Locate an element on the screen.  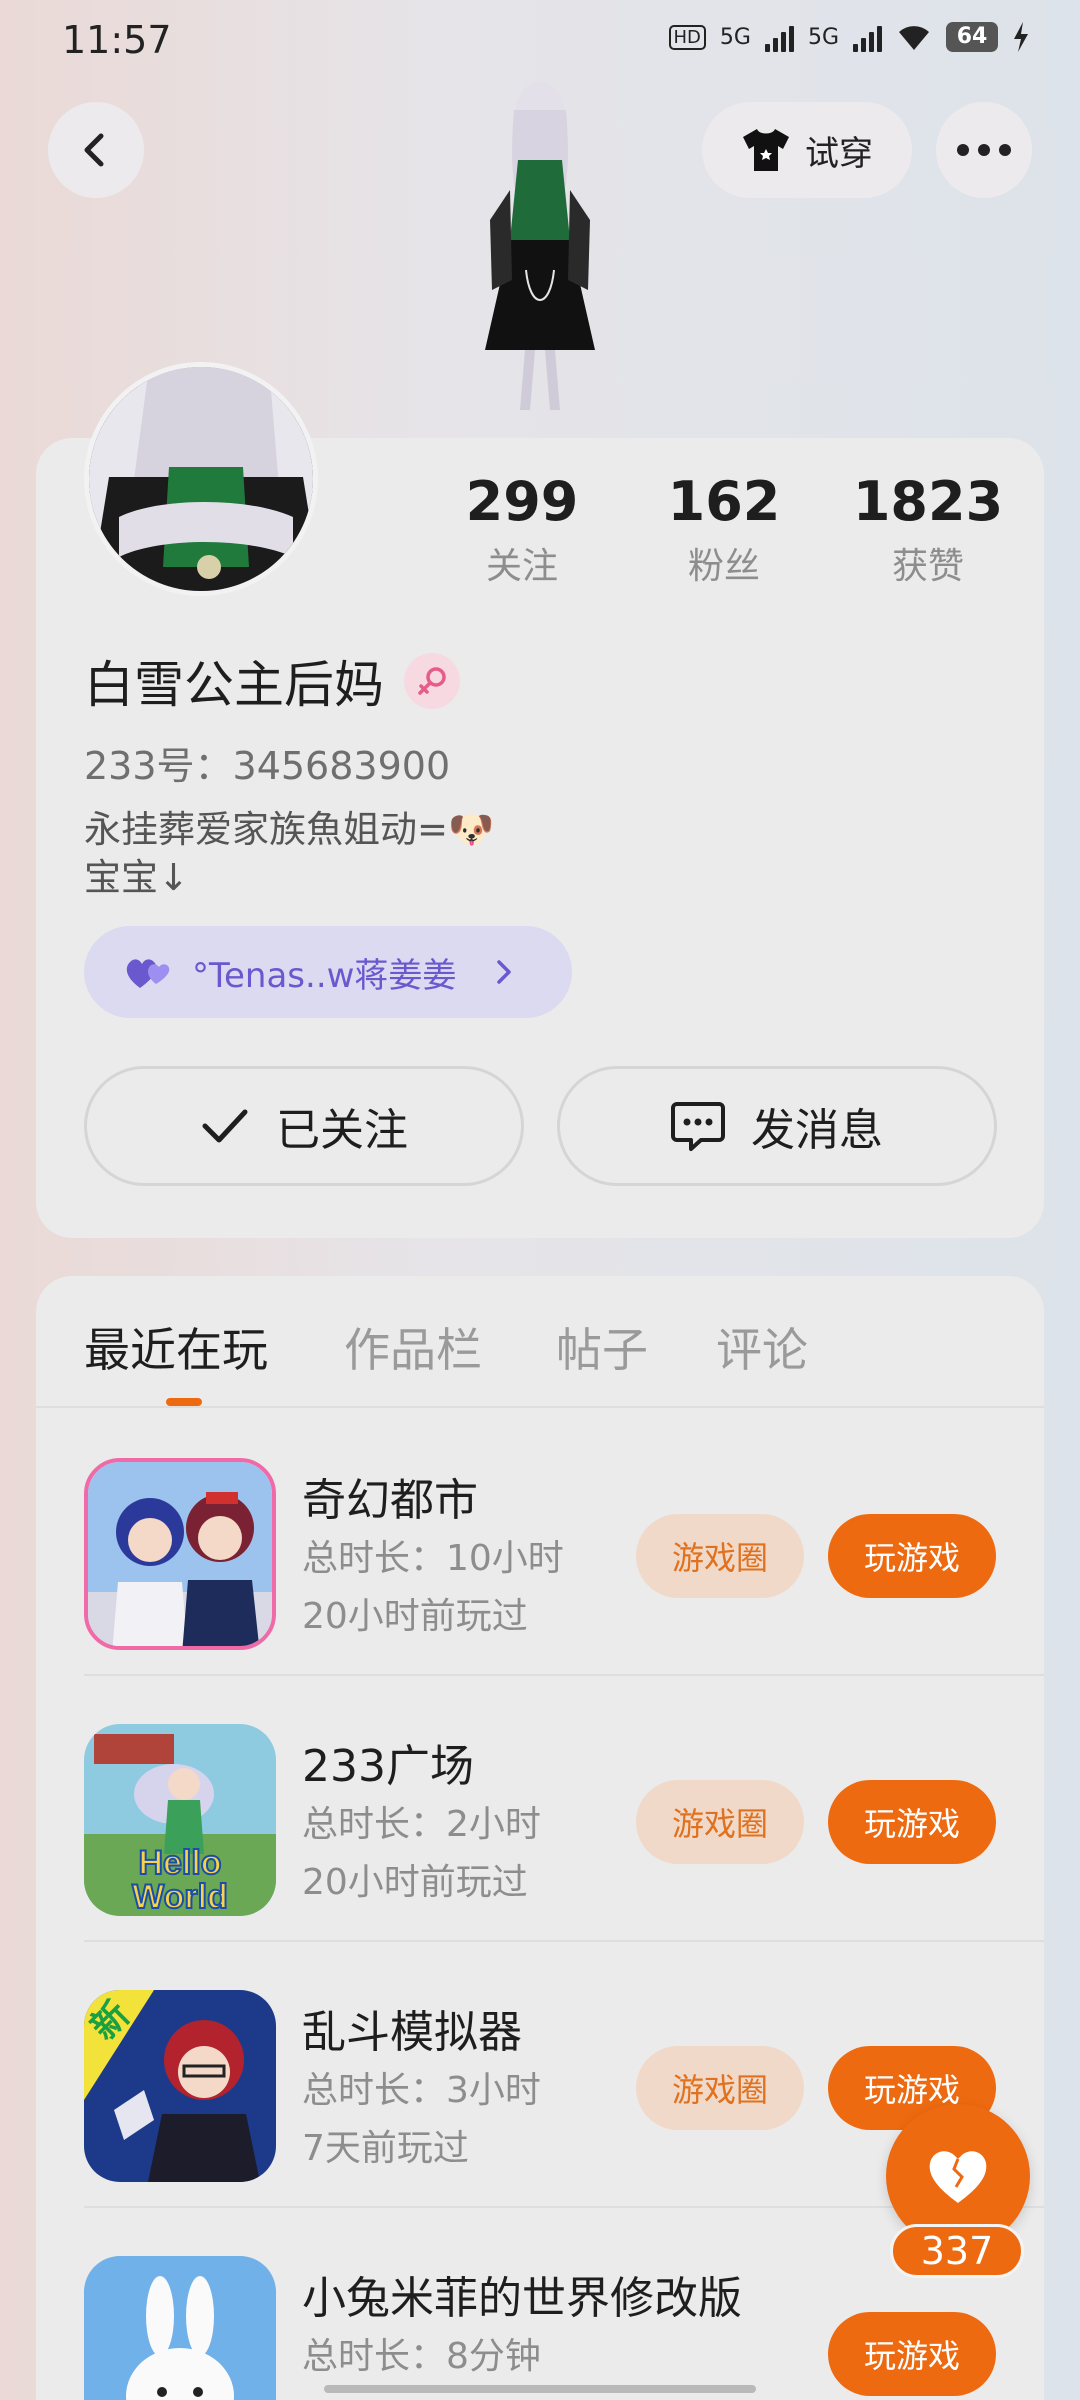
system-icons: HD 5G 5G 64 is located at coordinates (849, 37).